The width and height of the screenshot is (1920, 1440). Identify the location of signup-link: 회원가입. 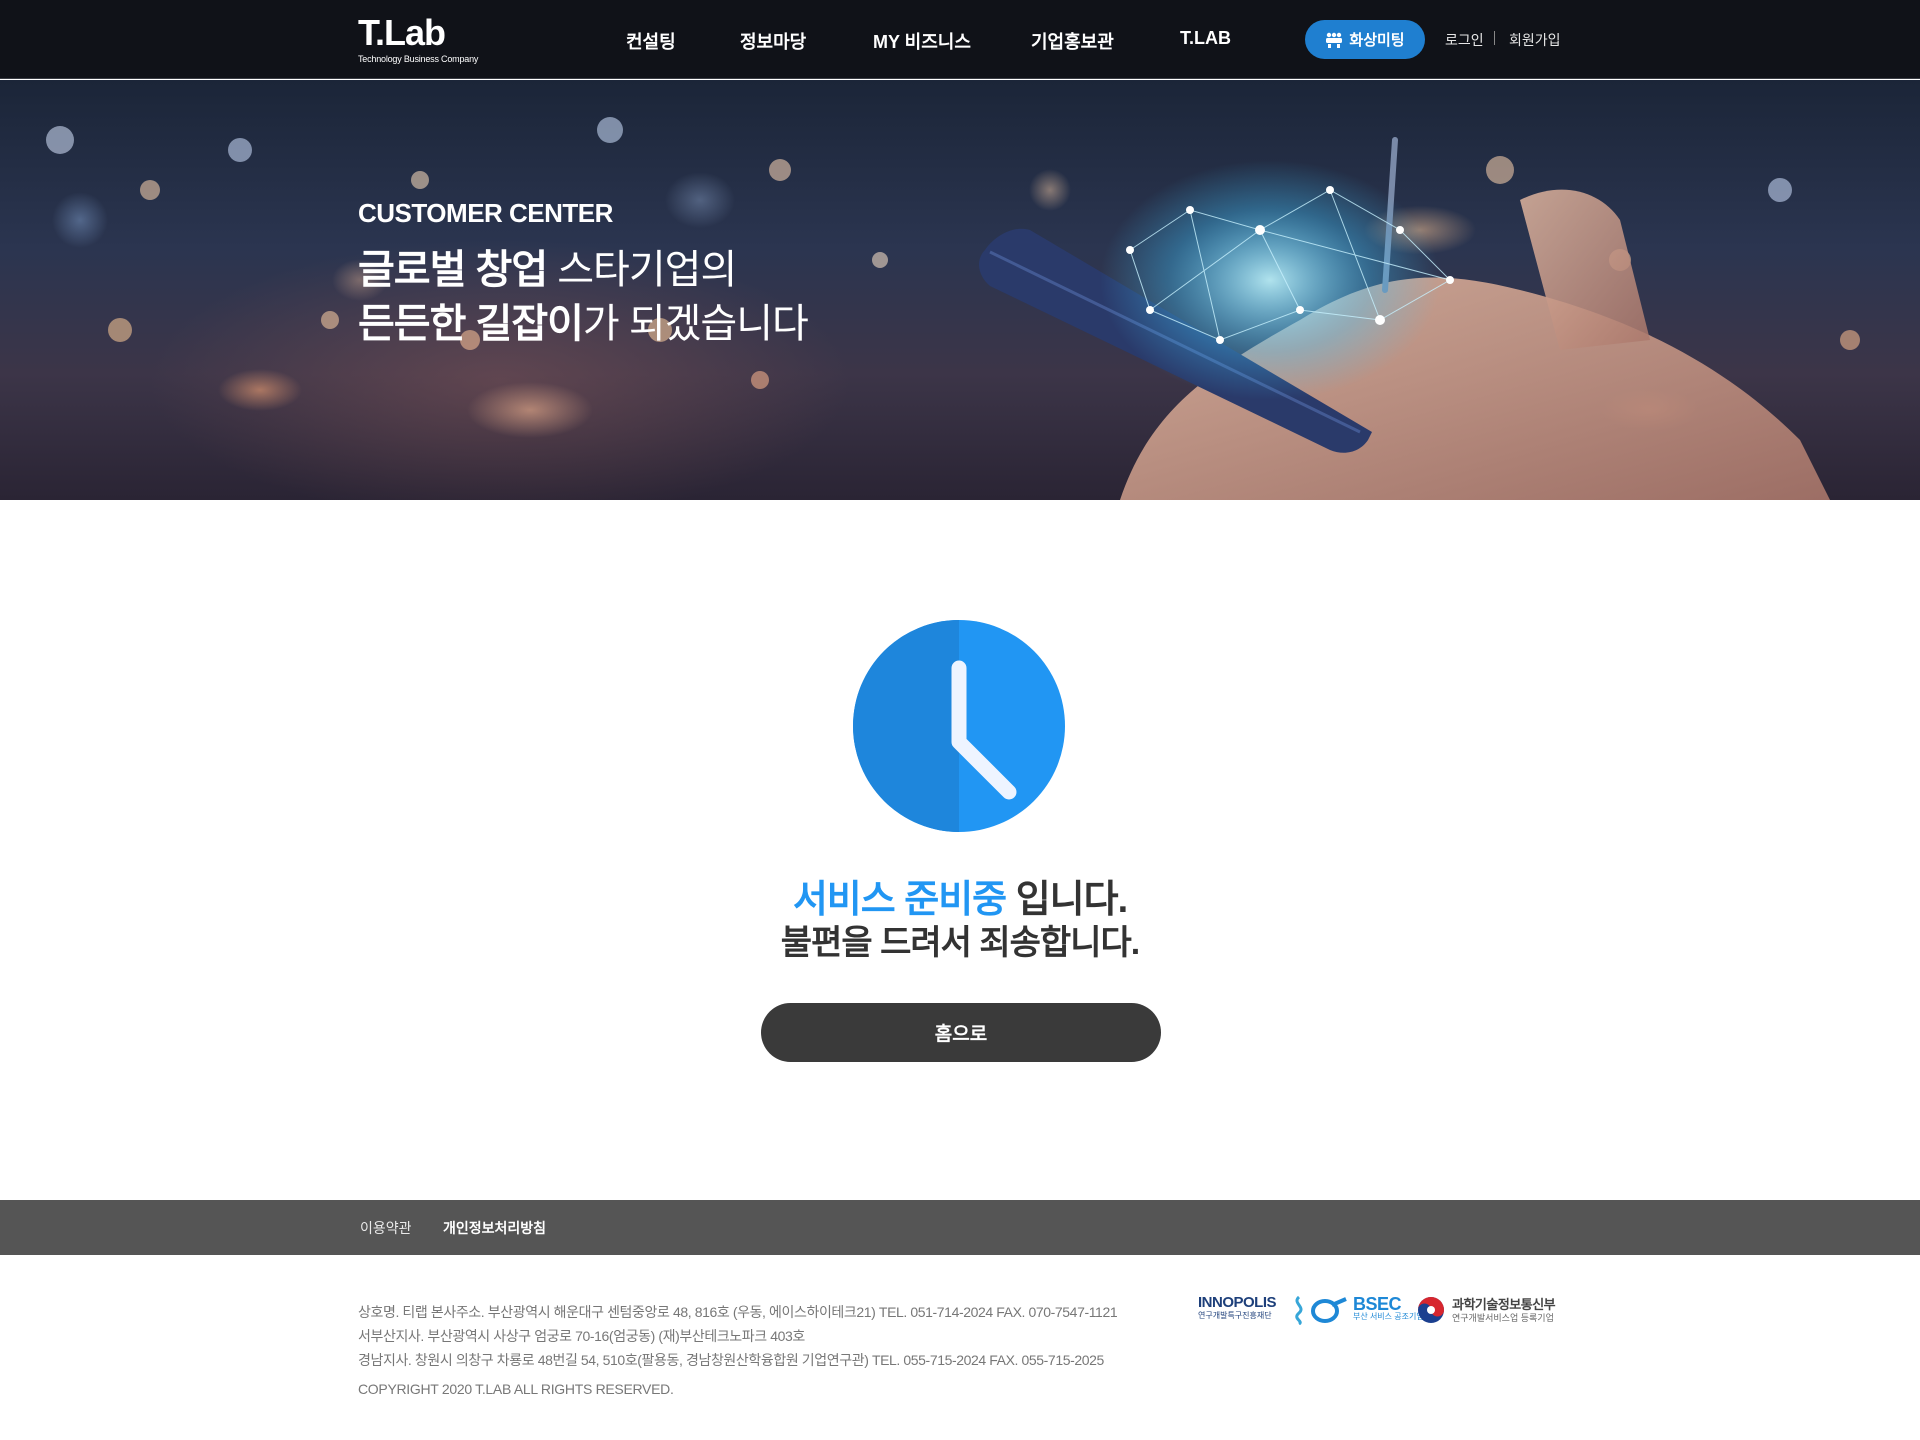
(1535, 40).